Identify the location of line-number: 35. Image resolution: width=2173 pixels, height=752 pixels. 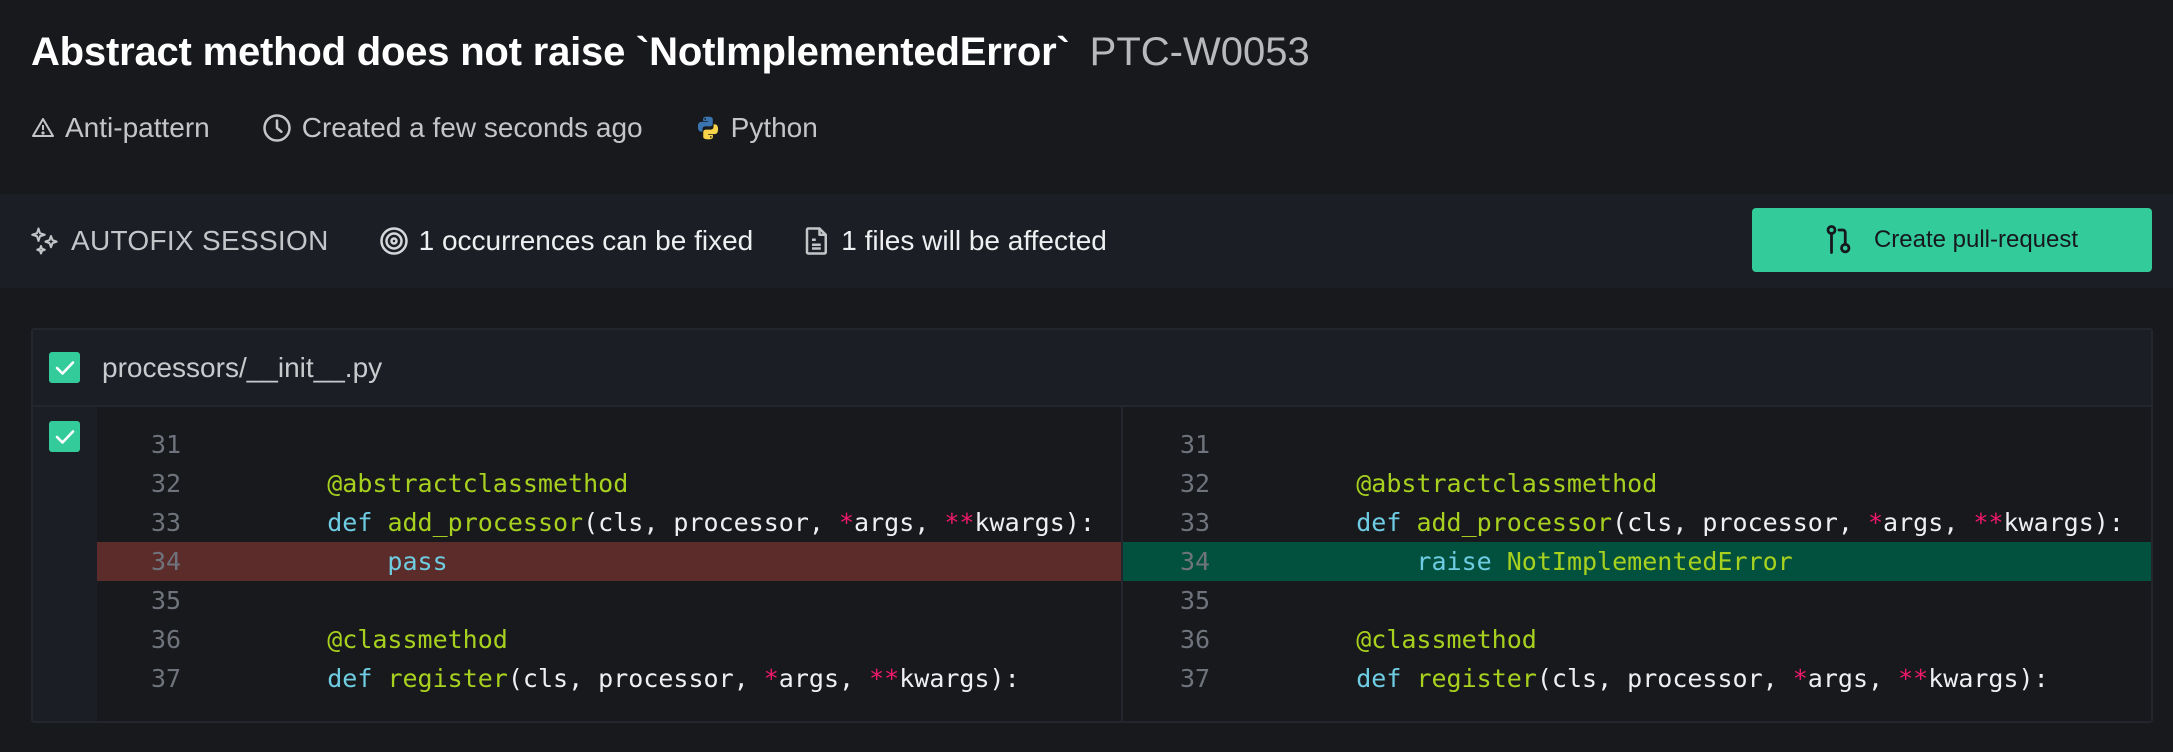
(166, 600).